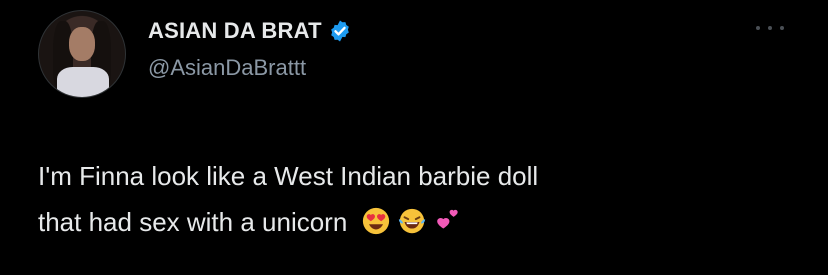  What do you see at coordinates (235, 31) in the screenshot?
I see `author-display-name: ASIAN DA BRAT` at bounding box center [235, 31].